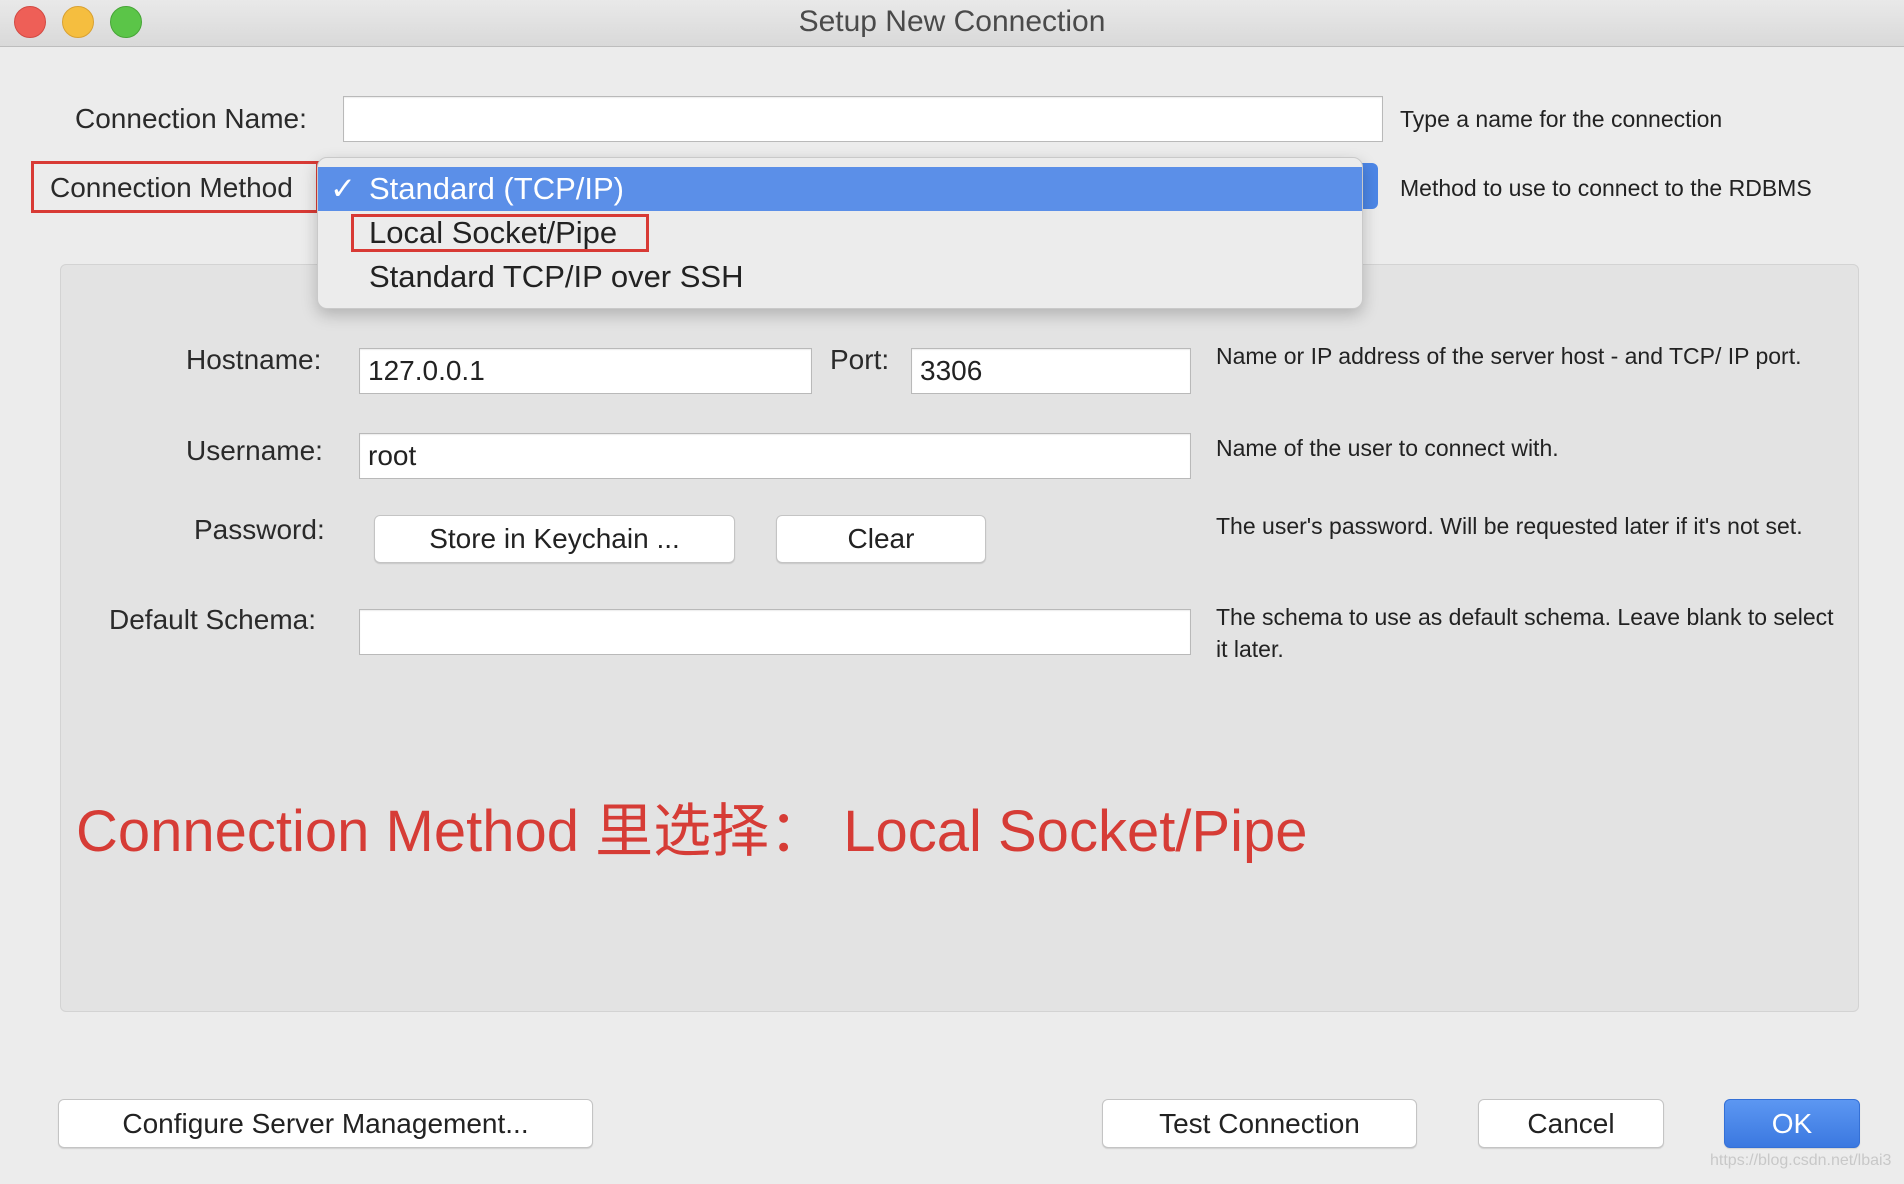  I want to click on default-schema-label: Default Schema:, so click(212, 619).